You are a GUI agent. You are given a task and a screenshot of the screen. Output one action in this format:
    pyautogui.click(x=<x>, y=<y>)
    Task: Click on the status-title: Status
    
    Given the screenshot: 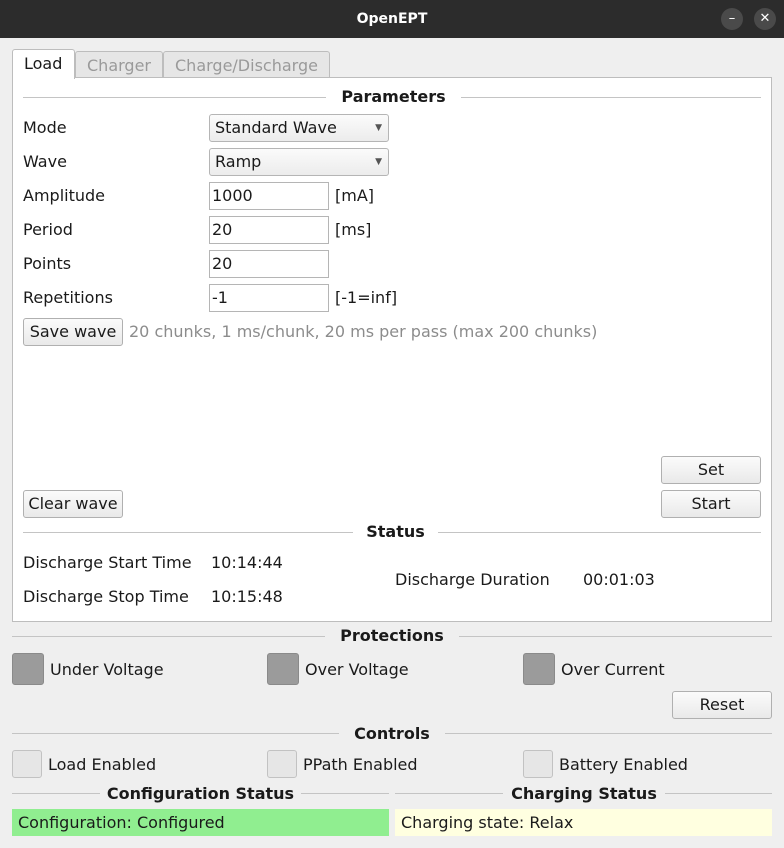 What is the action you would take?
    pyautogui.click(x=395, y=531)
    